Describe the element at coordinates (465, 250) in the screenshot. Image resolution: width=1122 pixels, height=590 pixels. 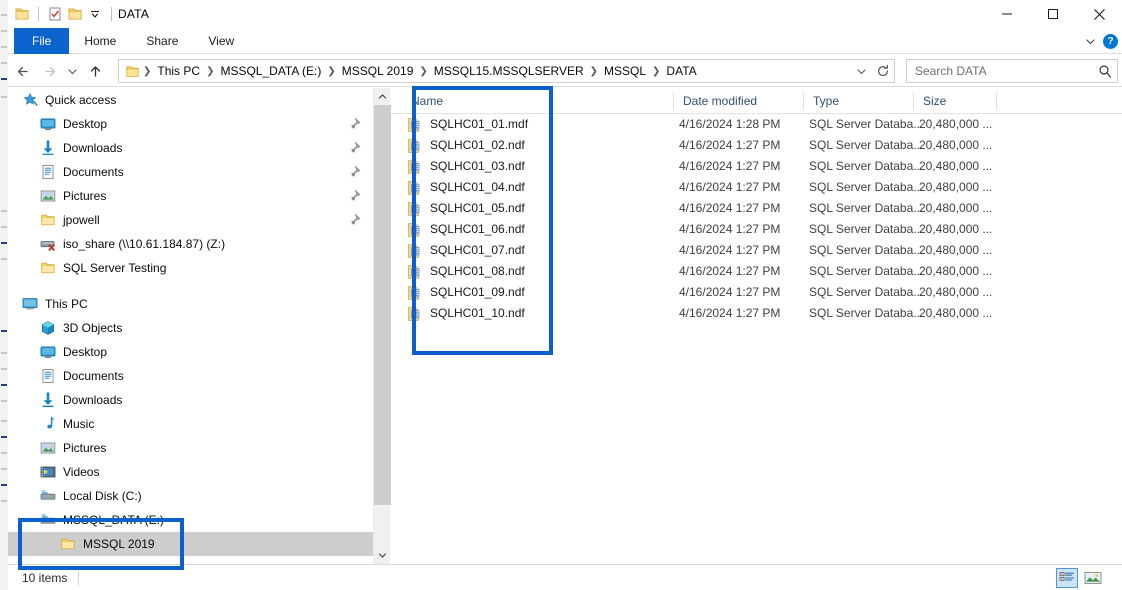
I see `file-name-cell: SQLHC01_07.ndf` at that location.